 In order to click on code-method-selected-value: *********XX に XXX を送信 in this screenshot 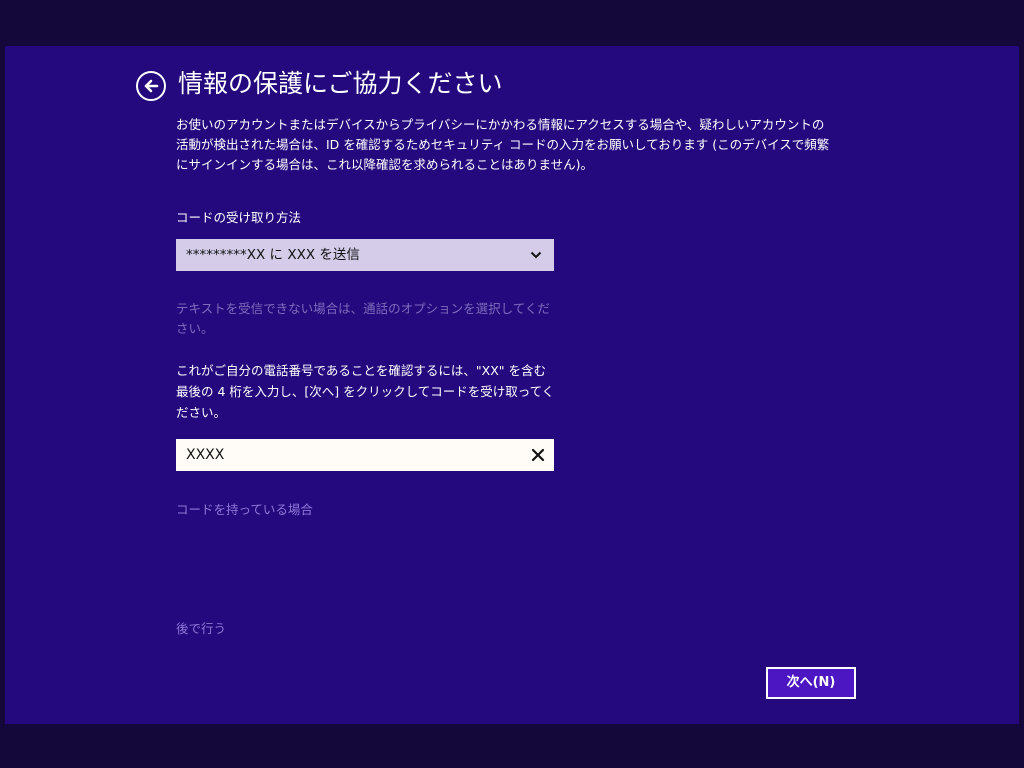, I will do `click(273, 255)`.